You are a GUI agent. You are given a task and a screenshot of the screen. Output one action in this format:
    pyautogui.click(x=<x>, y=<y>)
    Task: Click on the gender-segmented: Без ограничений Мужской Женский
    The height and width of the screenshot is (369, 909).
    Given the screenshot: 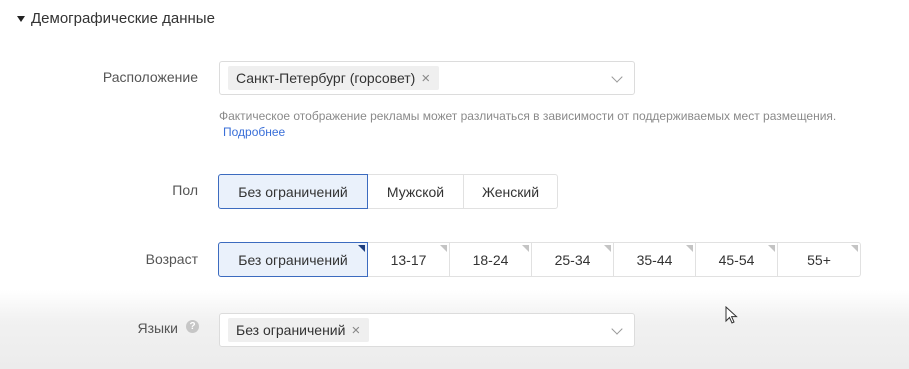 What is the action you would take?
    pyautogui.click(x=388, y=191)
    